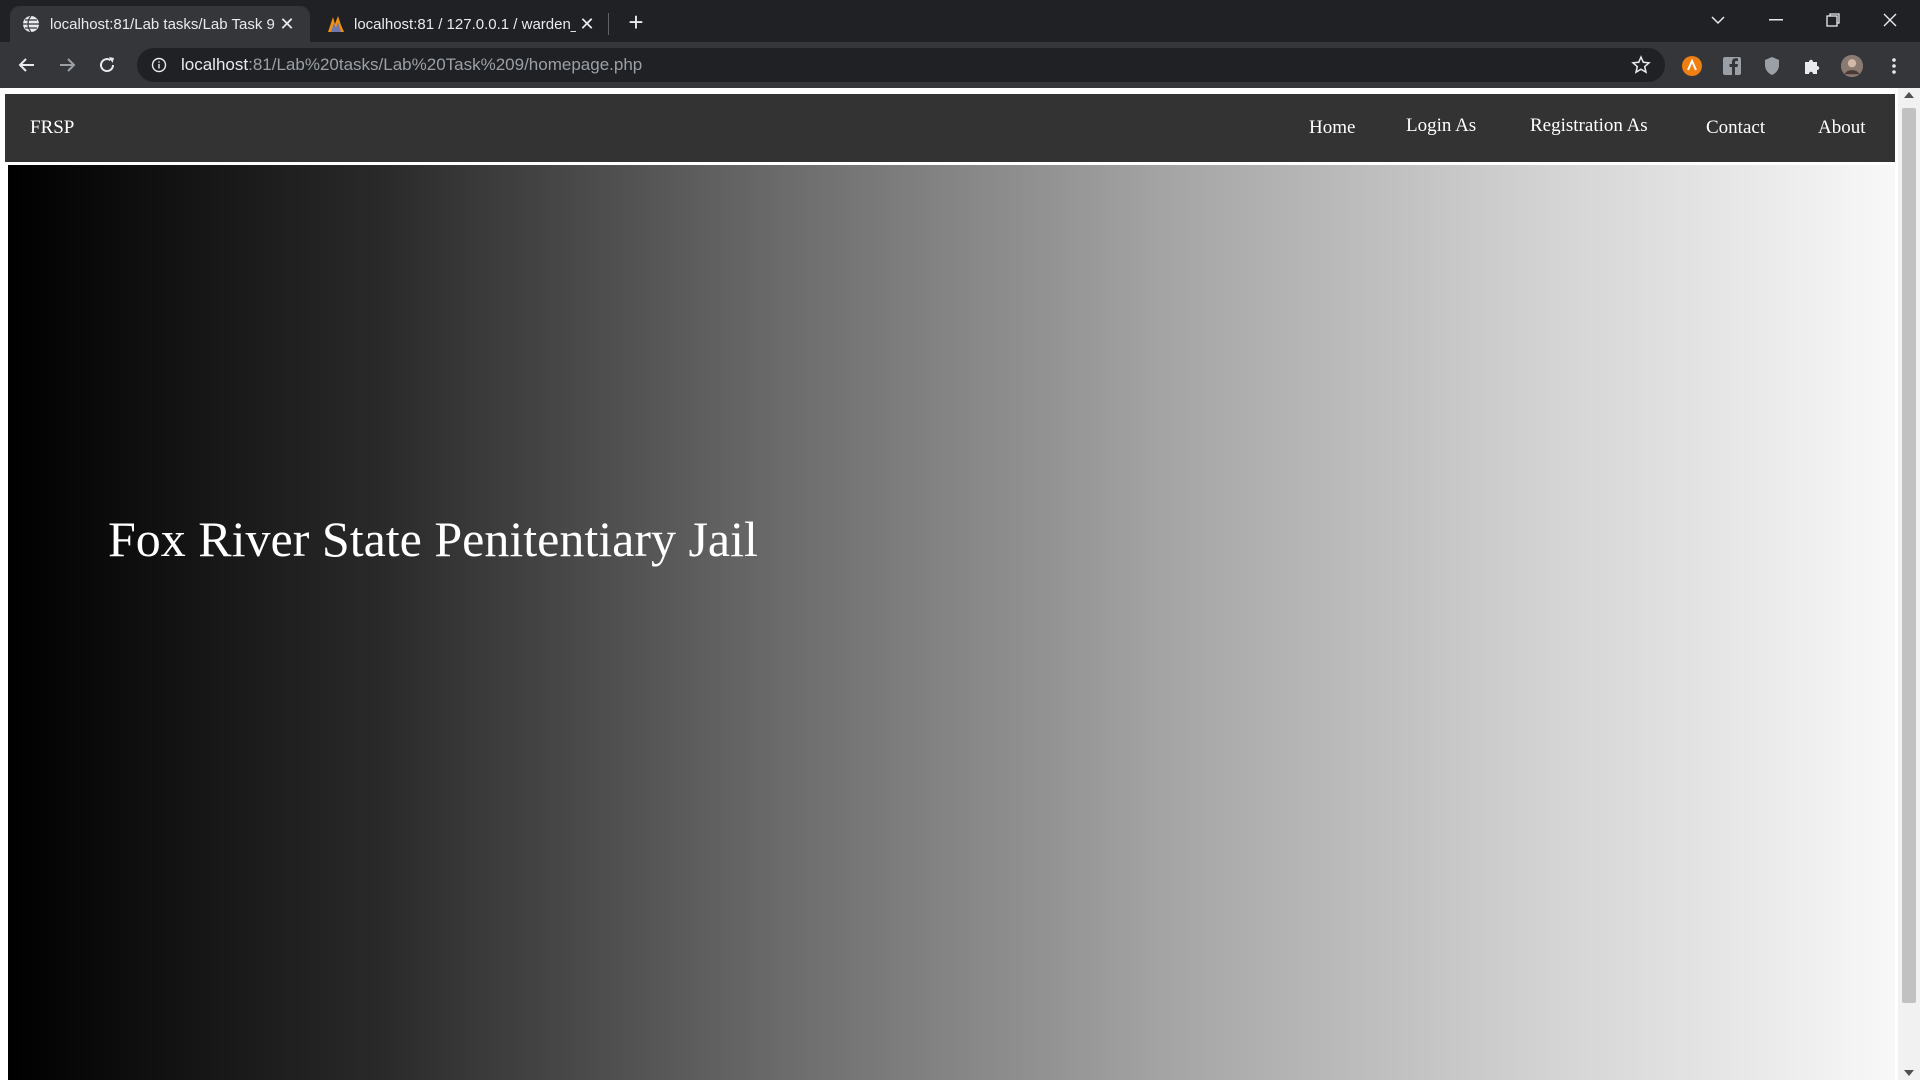 This screenshot has height=1080, width=1920. I want to click on browser-menu-icon, so click(1894, 66).